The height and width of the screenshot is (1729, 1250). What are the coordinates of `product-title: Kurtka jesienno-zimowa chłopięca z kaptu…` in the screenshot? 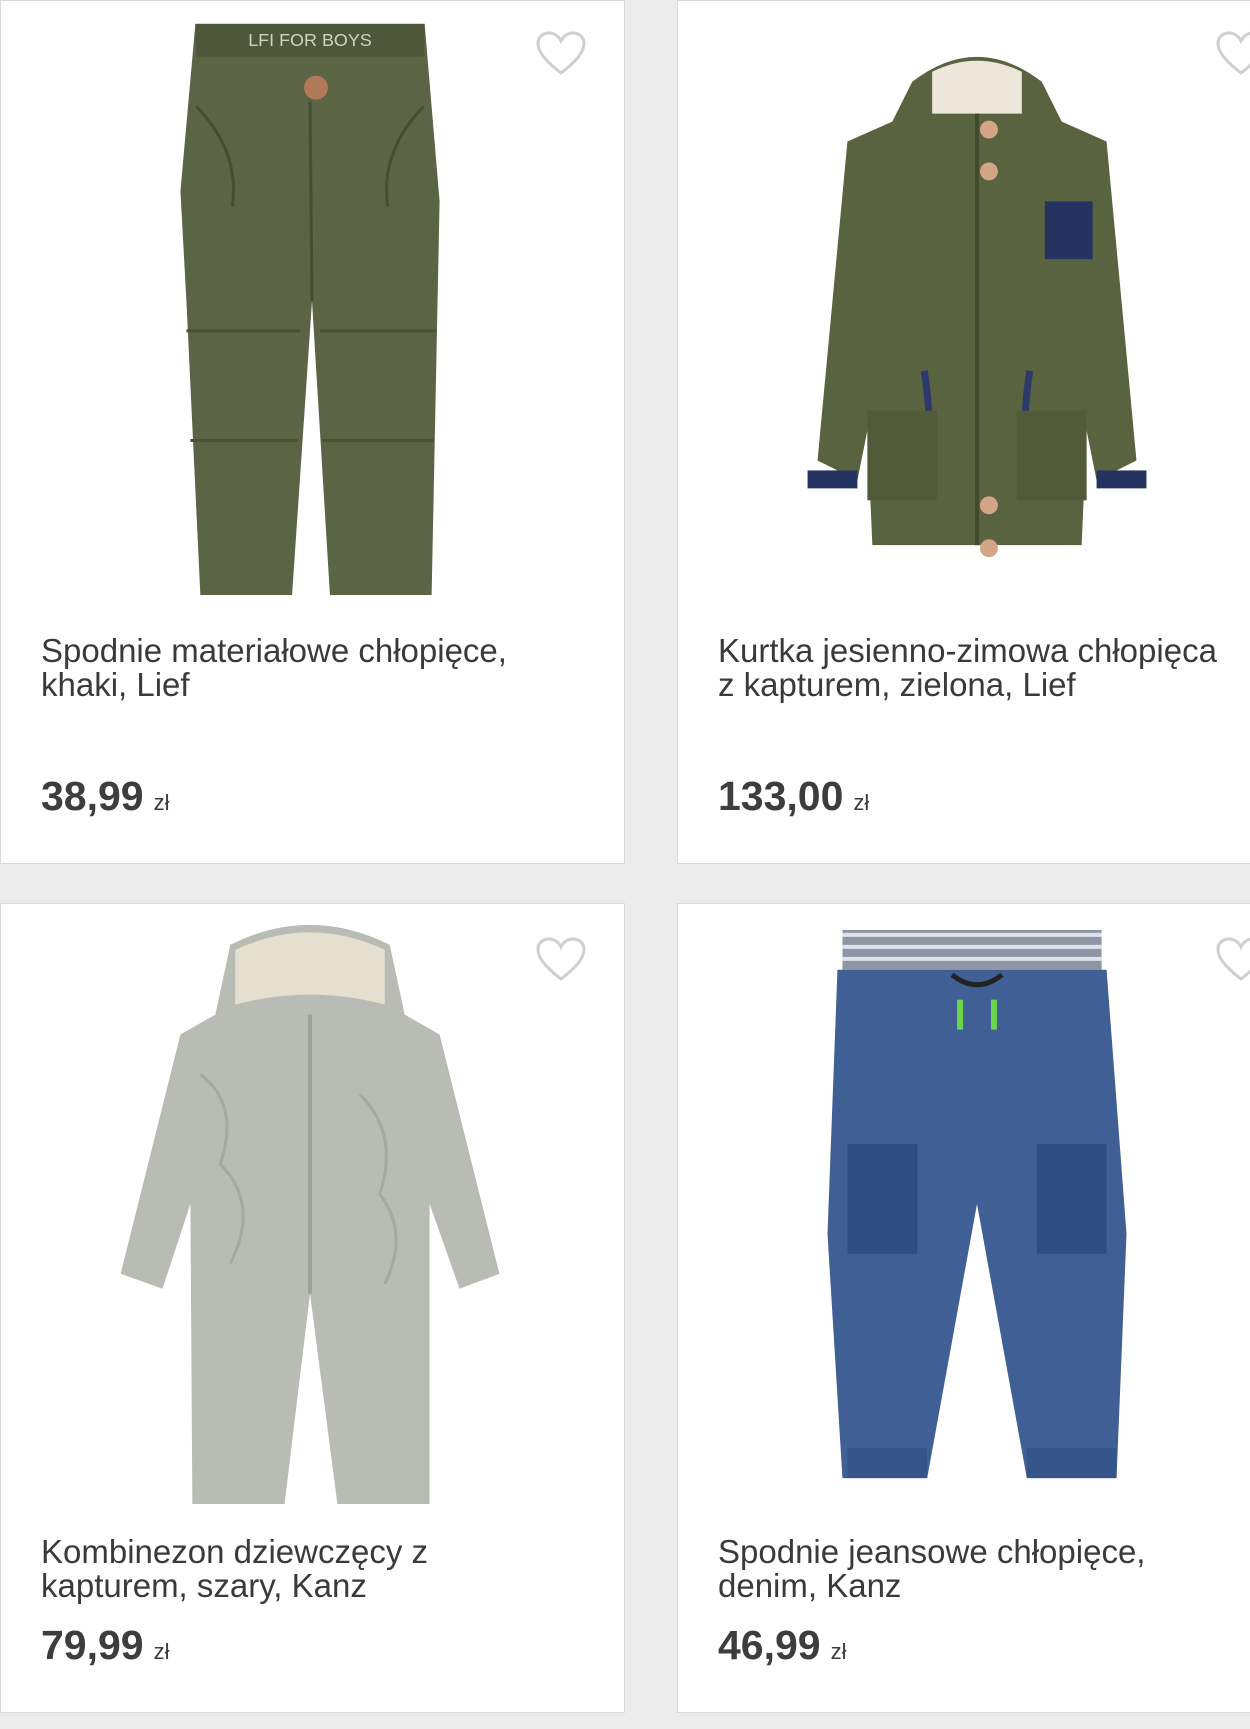 It's located at (984, 668).